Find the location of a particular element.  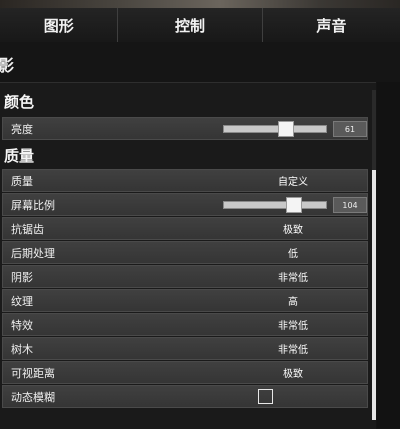

setting-label: 特效 is located at coordinates (22, 325).